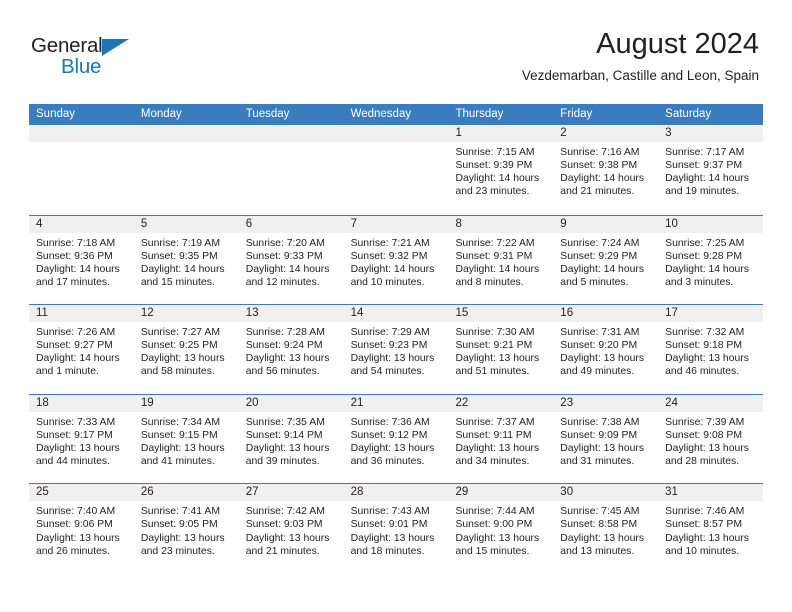 Image resolution: width=792 pixels, height=612 pixels. I want to click on day-detail-line: Sunrise: 7:44 AM, so click(495, 512).